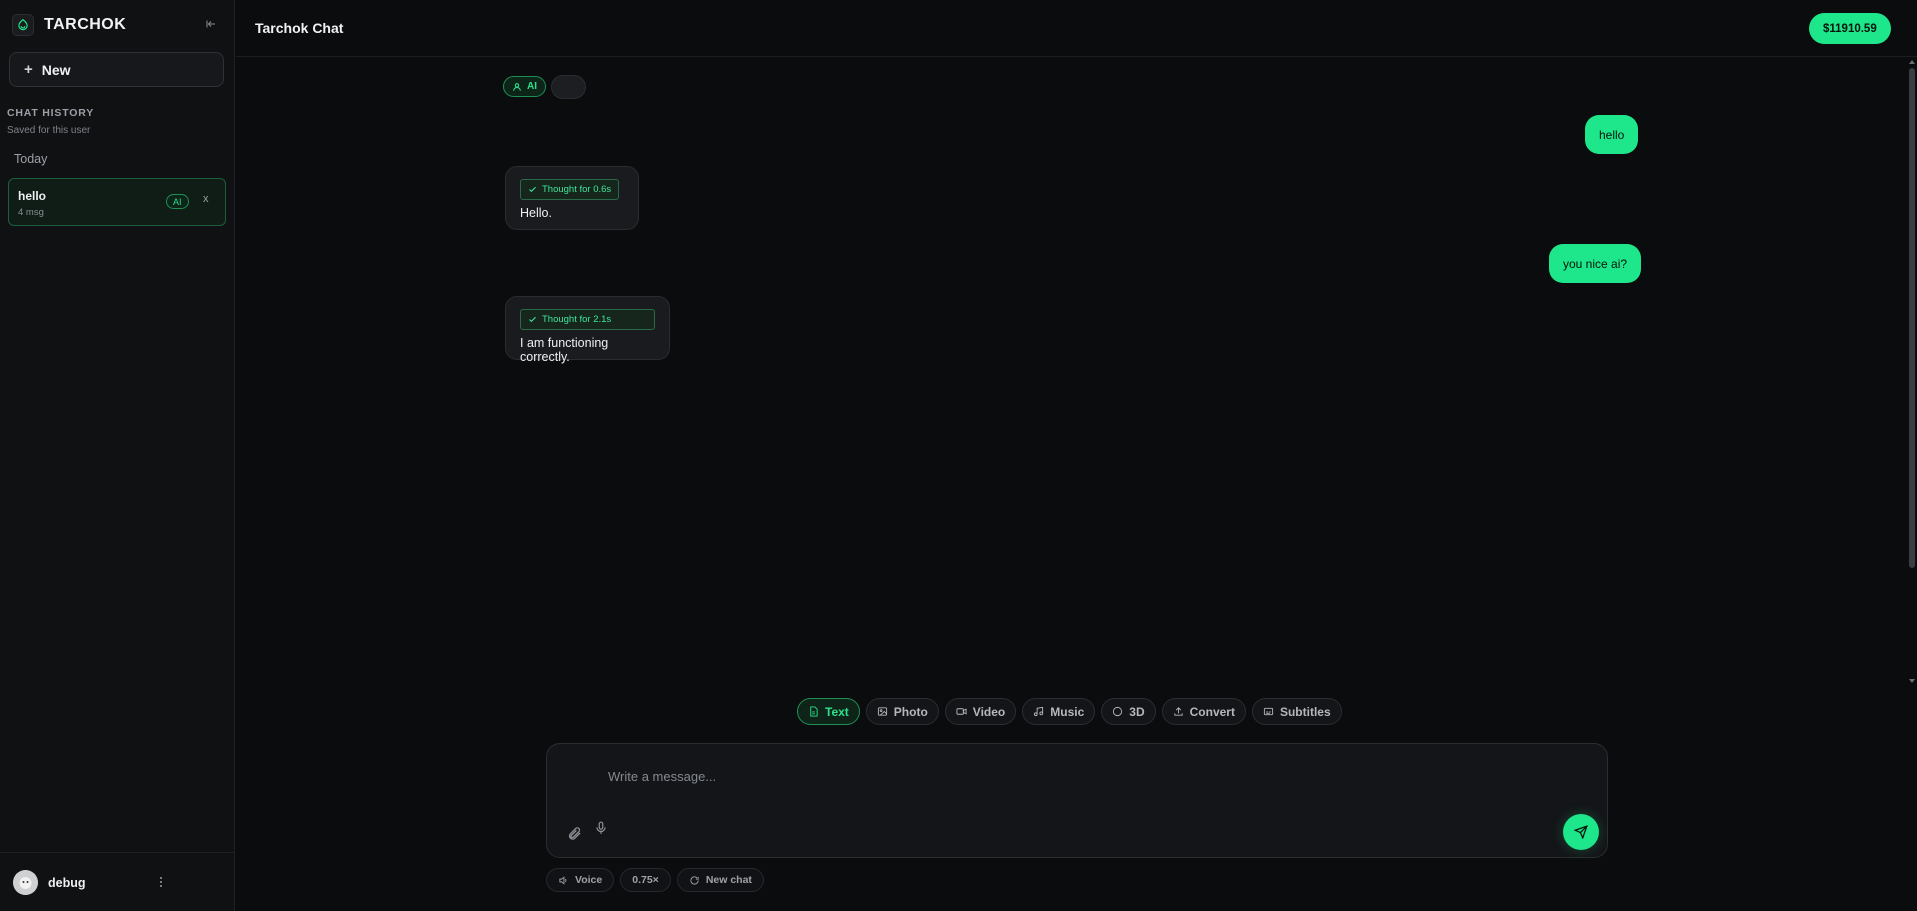 The height and width of the screenshot is (911, 1917). Describe the element at coordinates (1076, 28) in the screenshot. I see `top-header: Tarchok Chat $11910.59` at that location.